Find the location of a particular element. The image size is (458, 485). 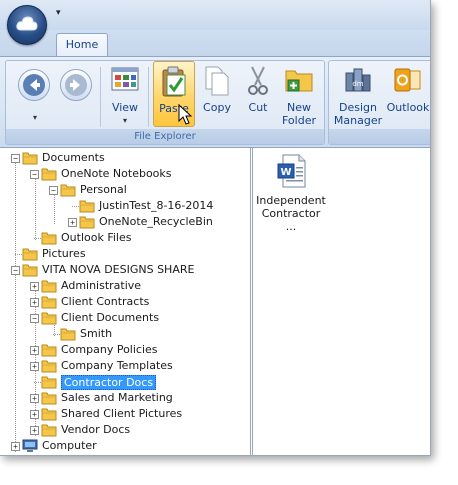

design-manager-label: Design Manager is located at coordinates (358, 114).